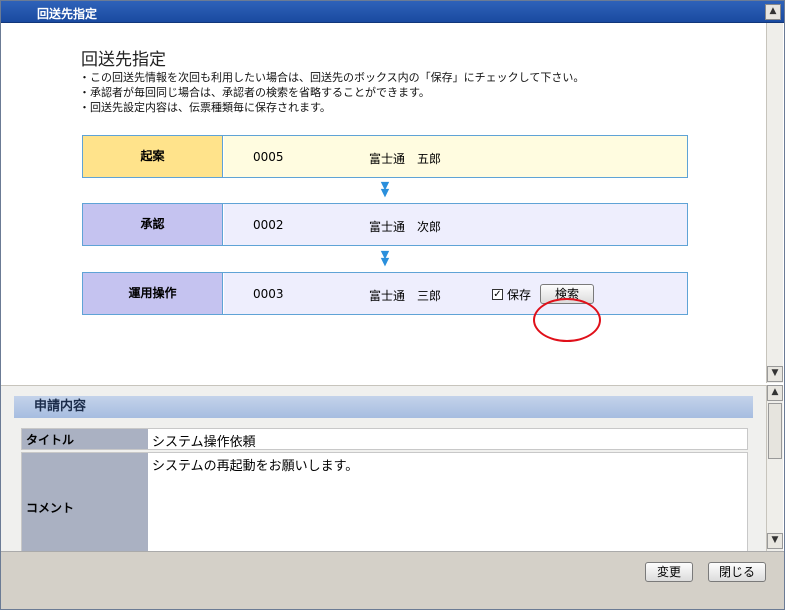 Image resolution: width=785 pixels, height=610 pixels. What do you see at coordinates (774, 203) in the screenshot?
I see `upper-scrollbar: ▼` at bounding box center [774, 203].